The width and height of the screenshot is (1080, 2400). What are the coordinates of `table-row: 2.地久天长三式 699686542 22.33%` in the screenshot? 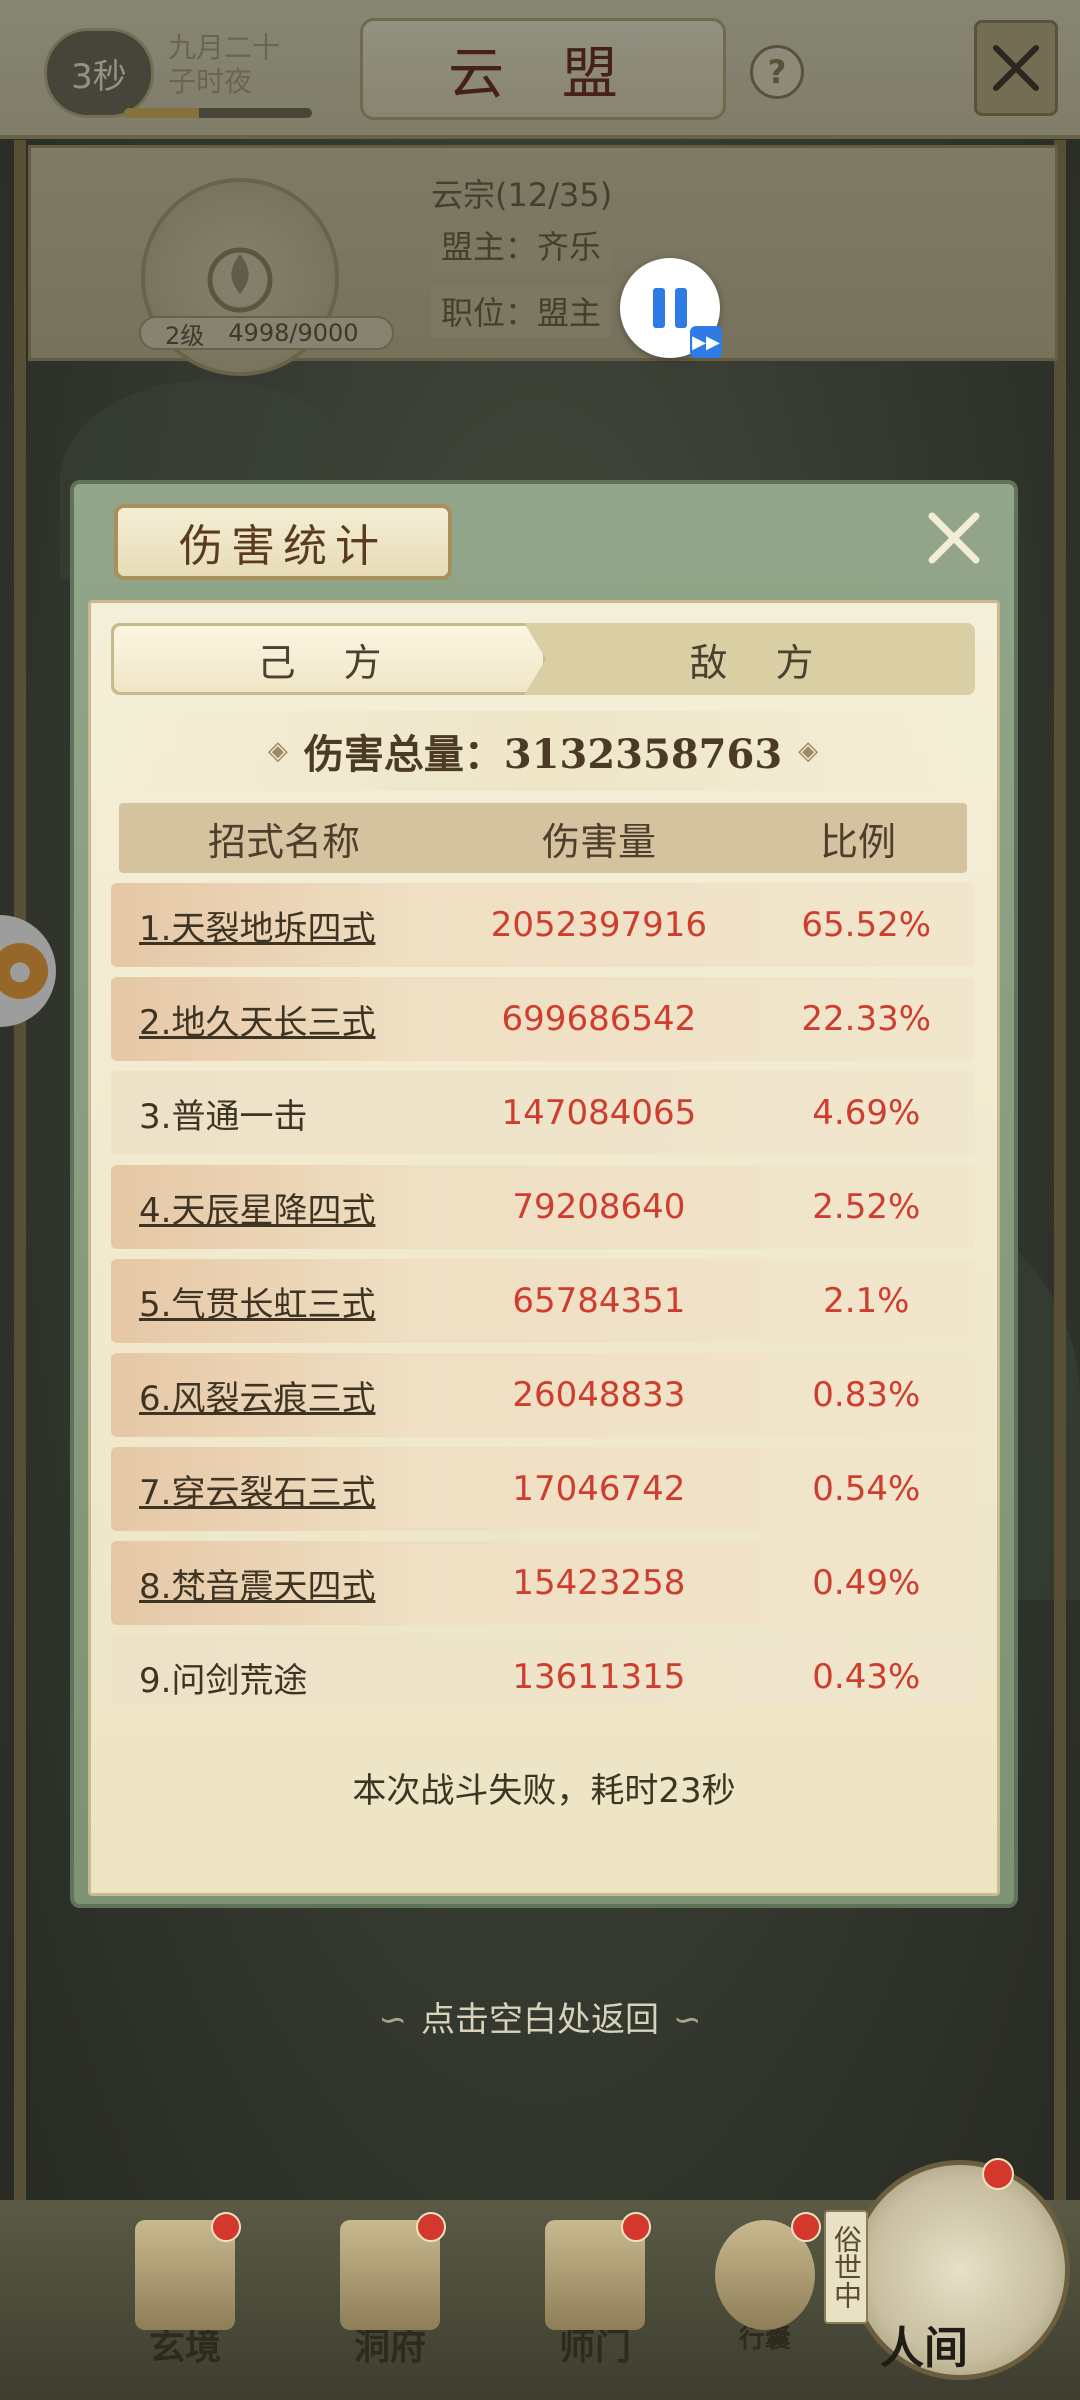 It's located at (543, 1019).